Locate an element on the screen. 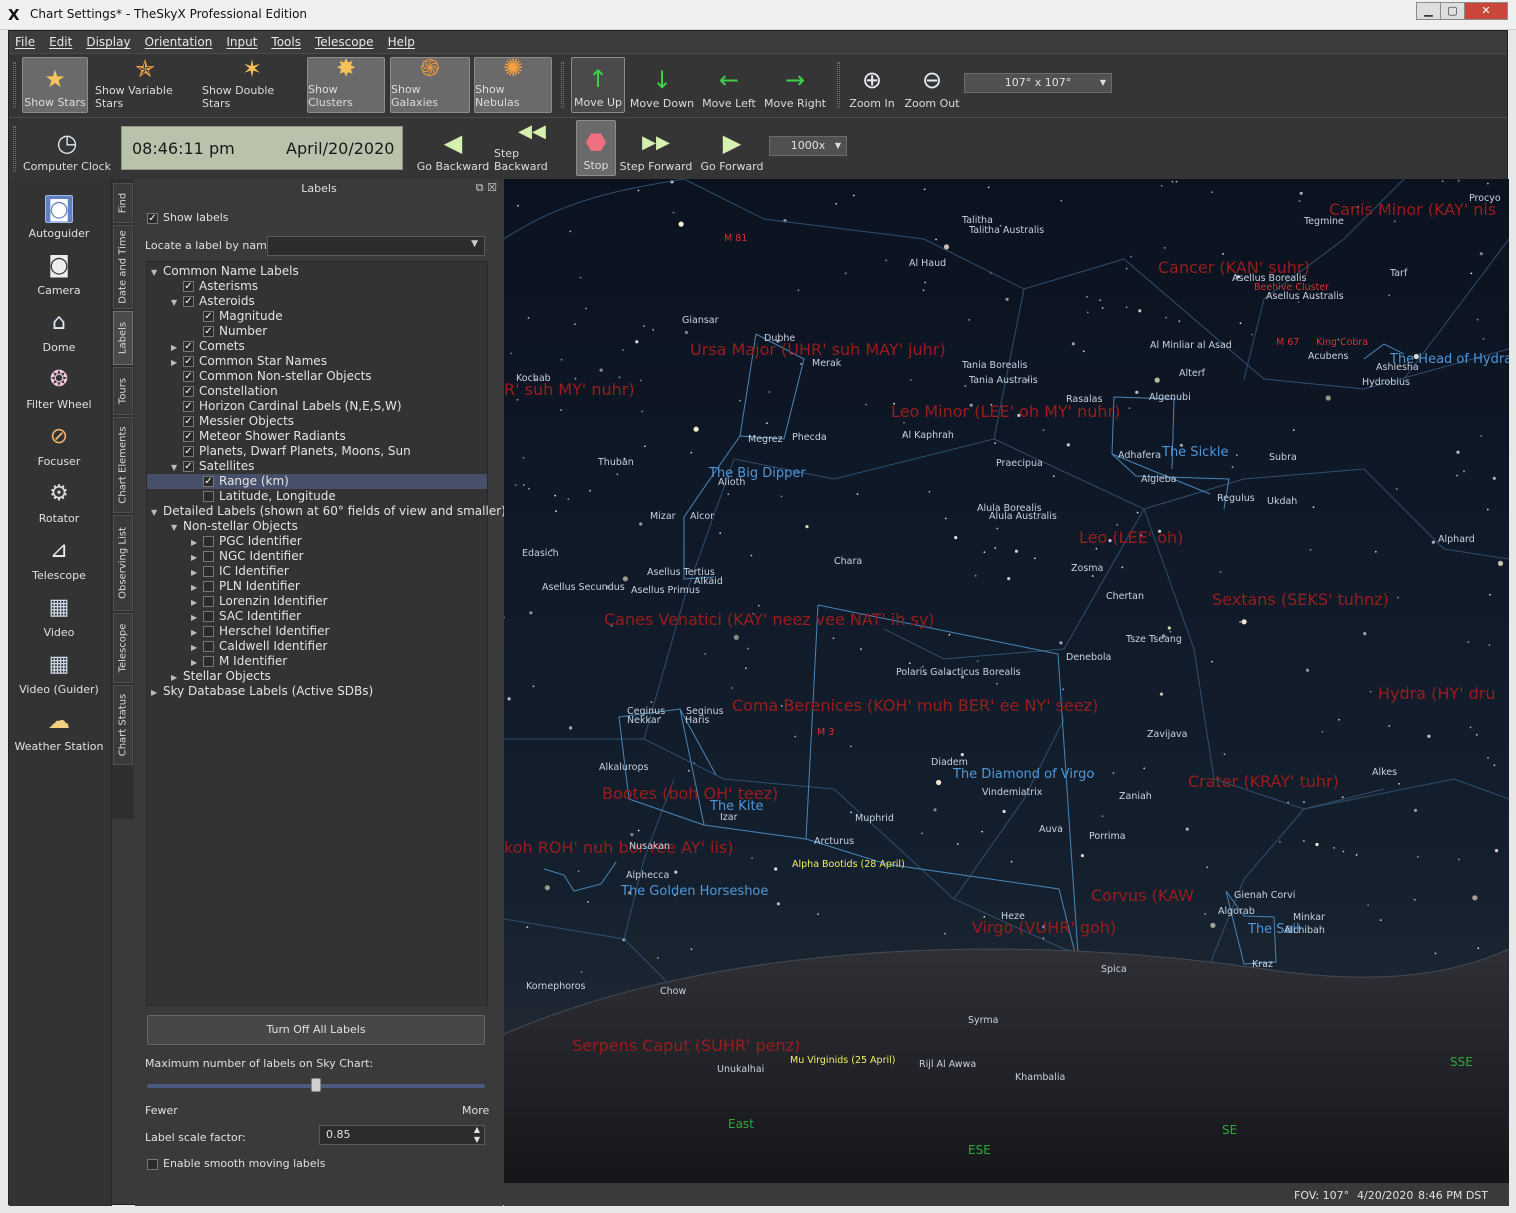 This screenshot has height=1213, width=1516. go-backward-button: ◀ Go Backward is located at coordinates (453, 148).